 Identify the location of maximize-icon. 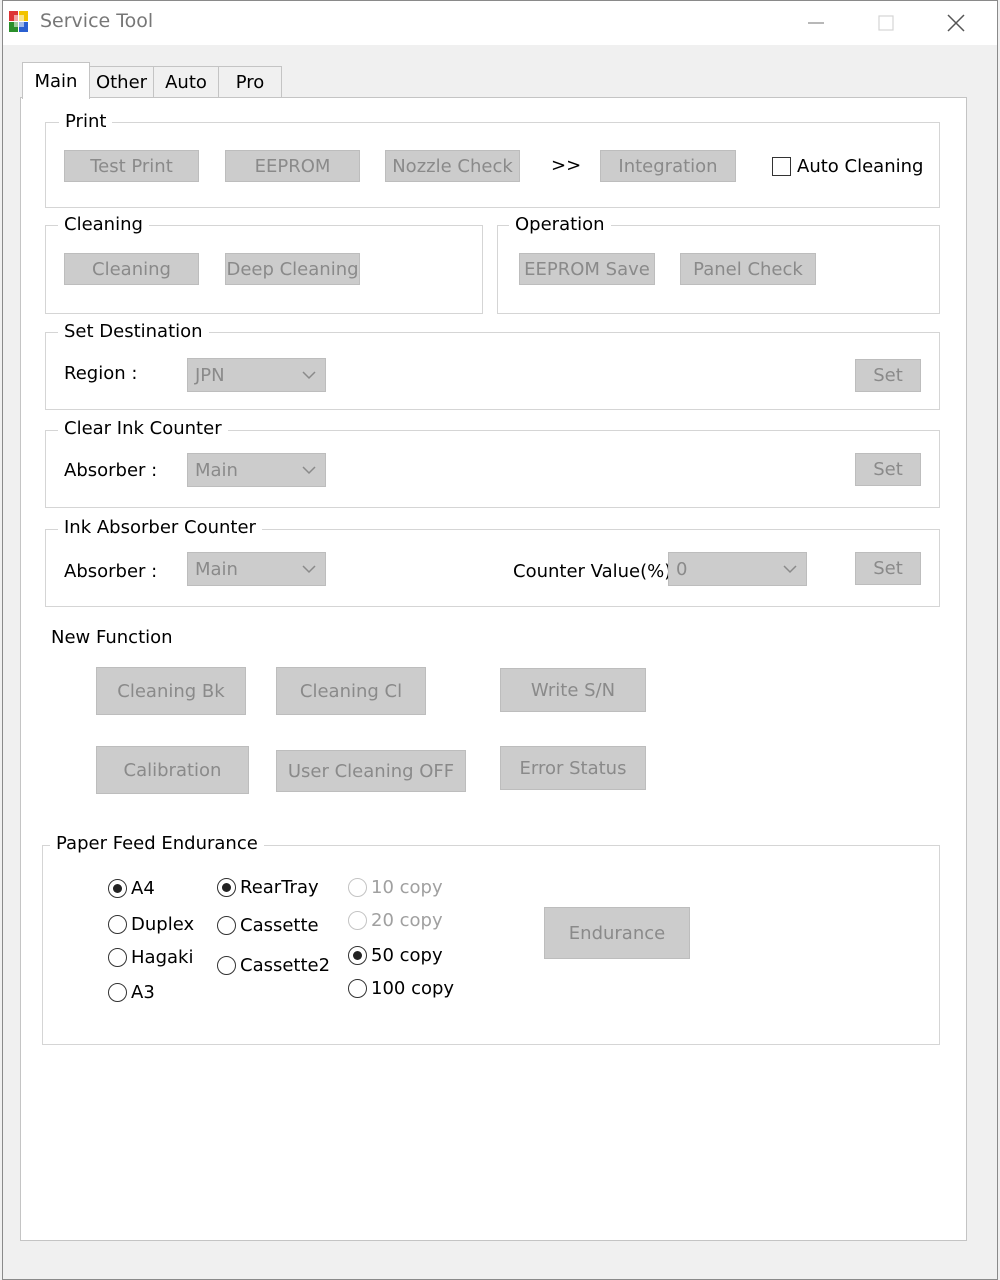
(886, 23).